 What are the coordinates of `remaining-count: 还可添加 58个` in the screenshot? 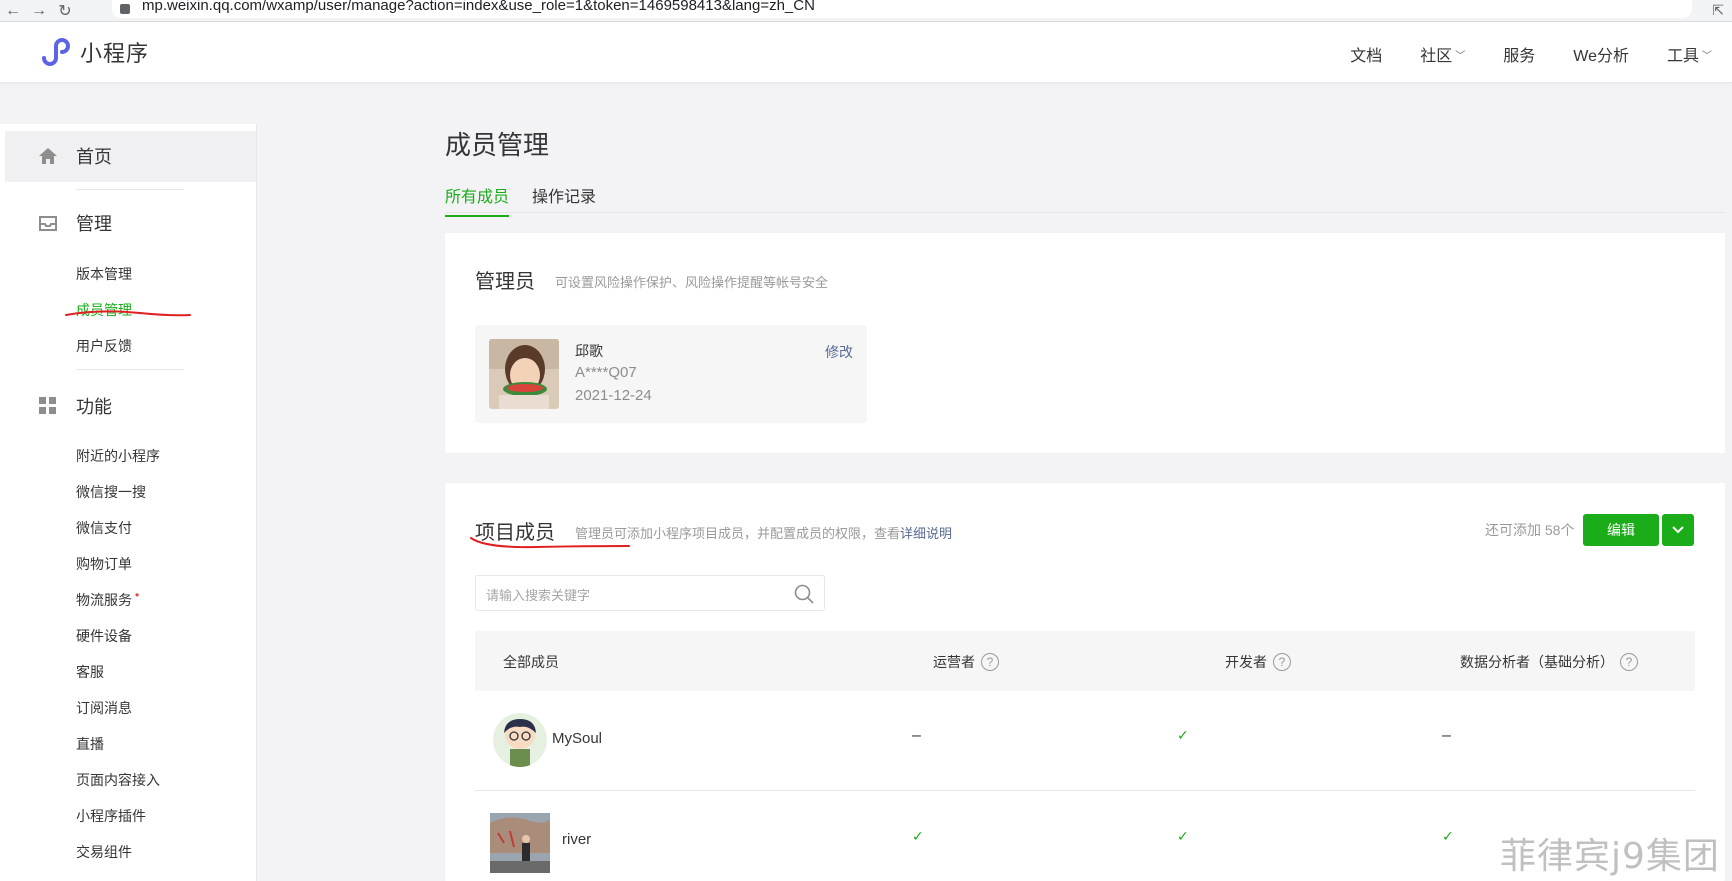 It's located at (1530, 530).